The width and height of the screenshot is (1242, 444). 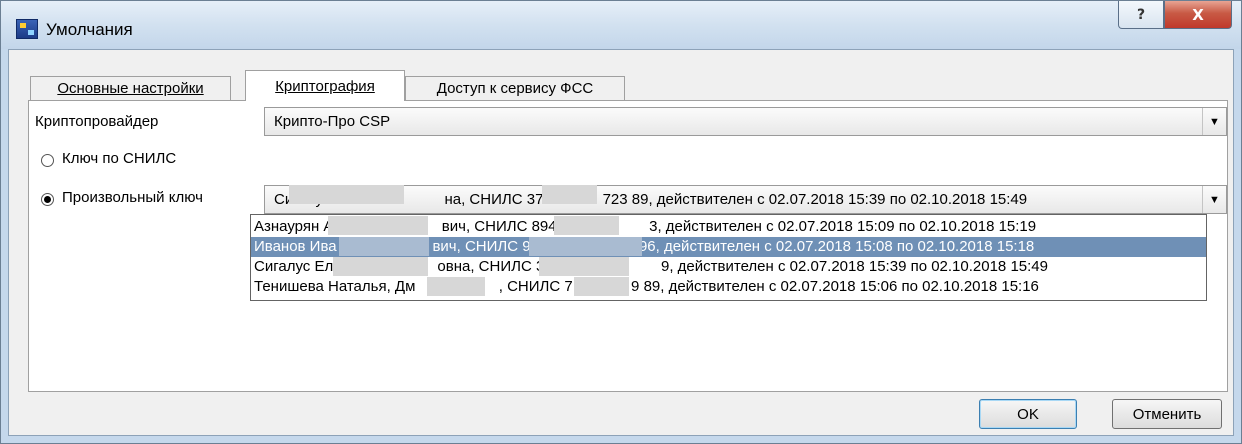 What do you see at coordinates (89, 29) in the screenshot?
I see `window-title: Умолчания` at bounding box center [89, 29].